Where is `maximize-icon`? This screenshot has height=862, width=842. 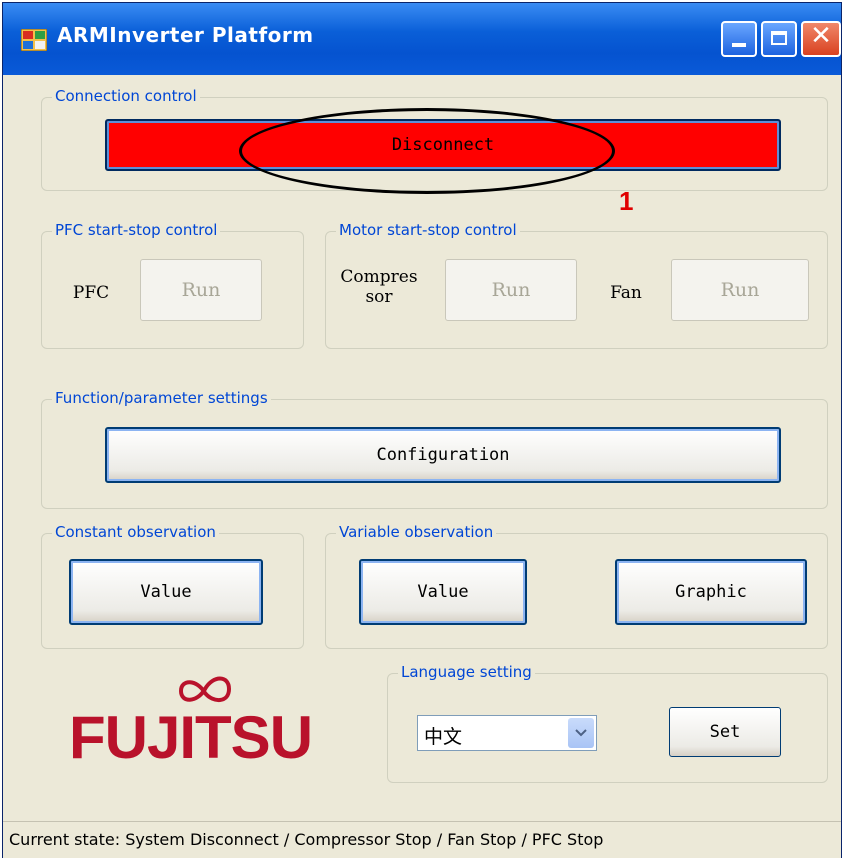
maximize-icon is located at coordinates (779, 38).